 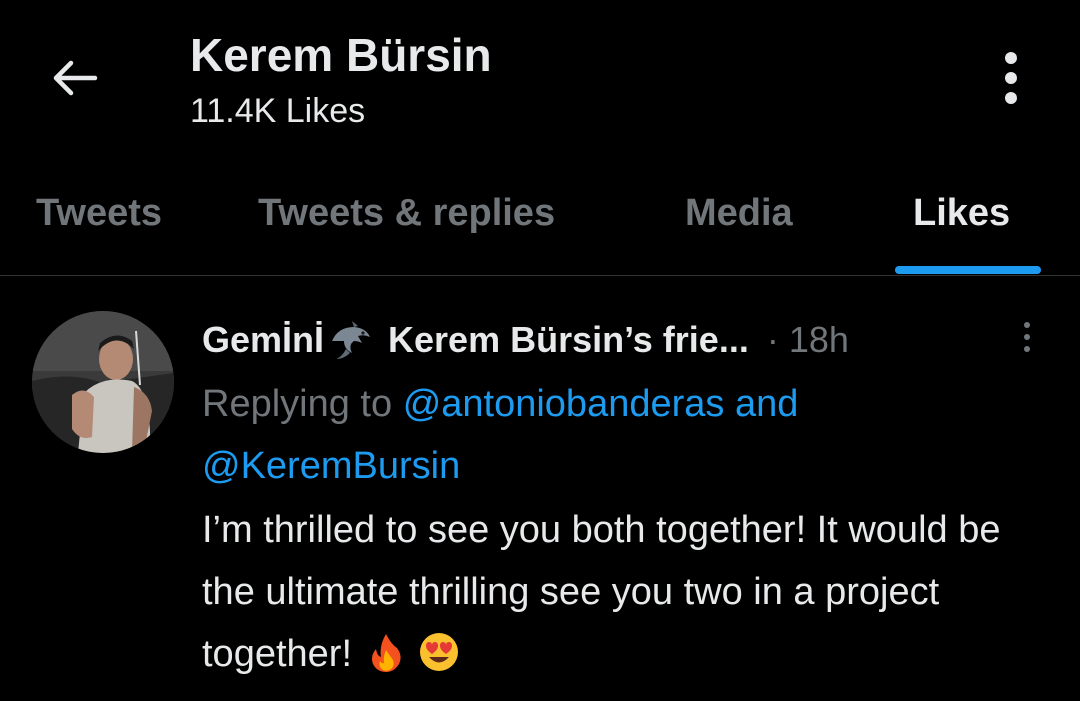 I want to click on active-tab-indicator, so click(x=968, y=270).